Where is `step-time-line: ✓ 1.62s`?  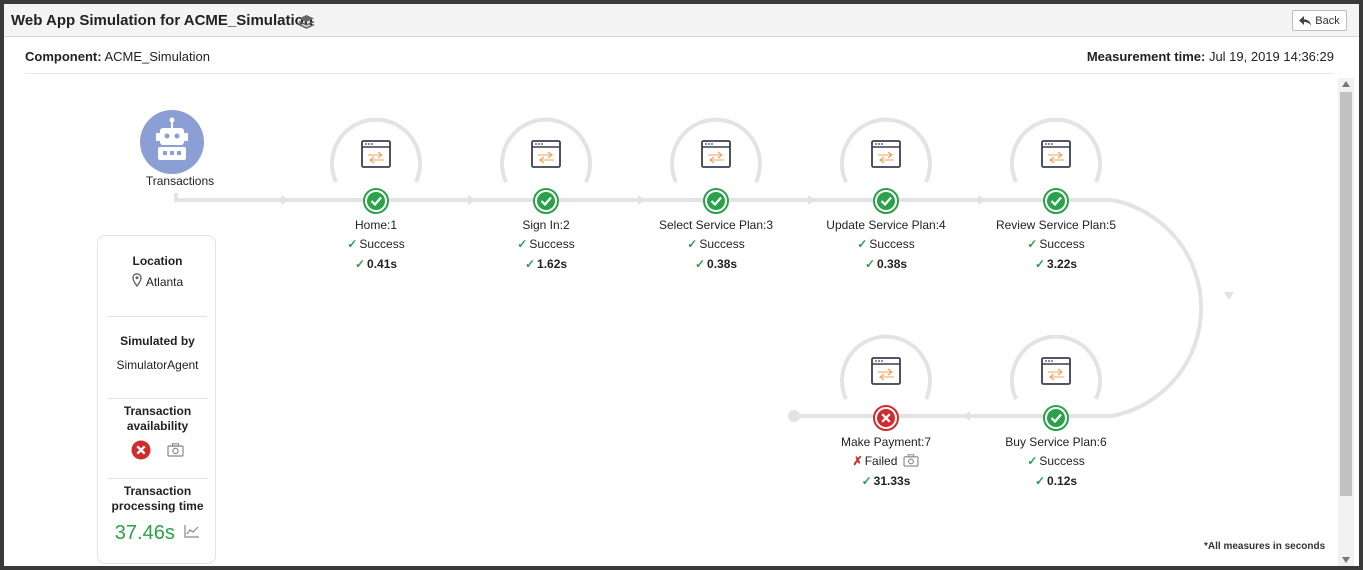 step-time-line: ✓ 1.62s is located at coordinates (546, 264).